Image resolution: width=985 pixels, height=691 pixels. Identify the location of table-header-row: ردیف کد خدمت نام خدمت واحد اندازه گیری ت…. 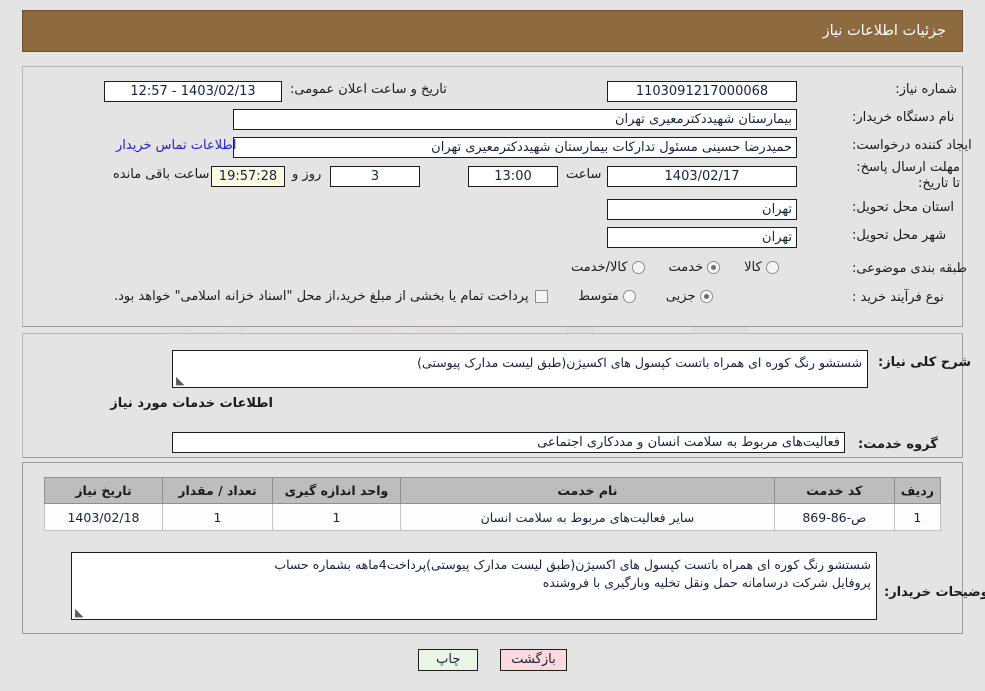
(493, 490).